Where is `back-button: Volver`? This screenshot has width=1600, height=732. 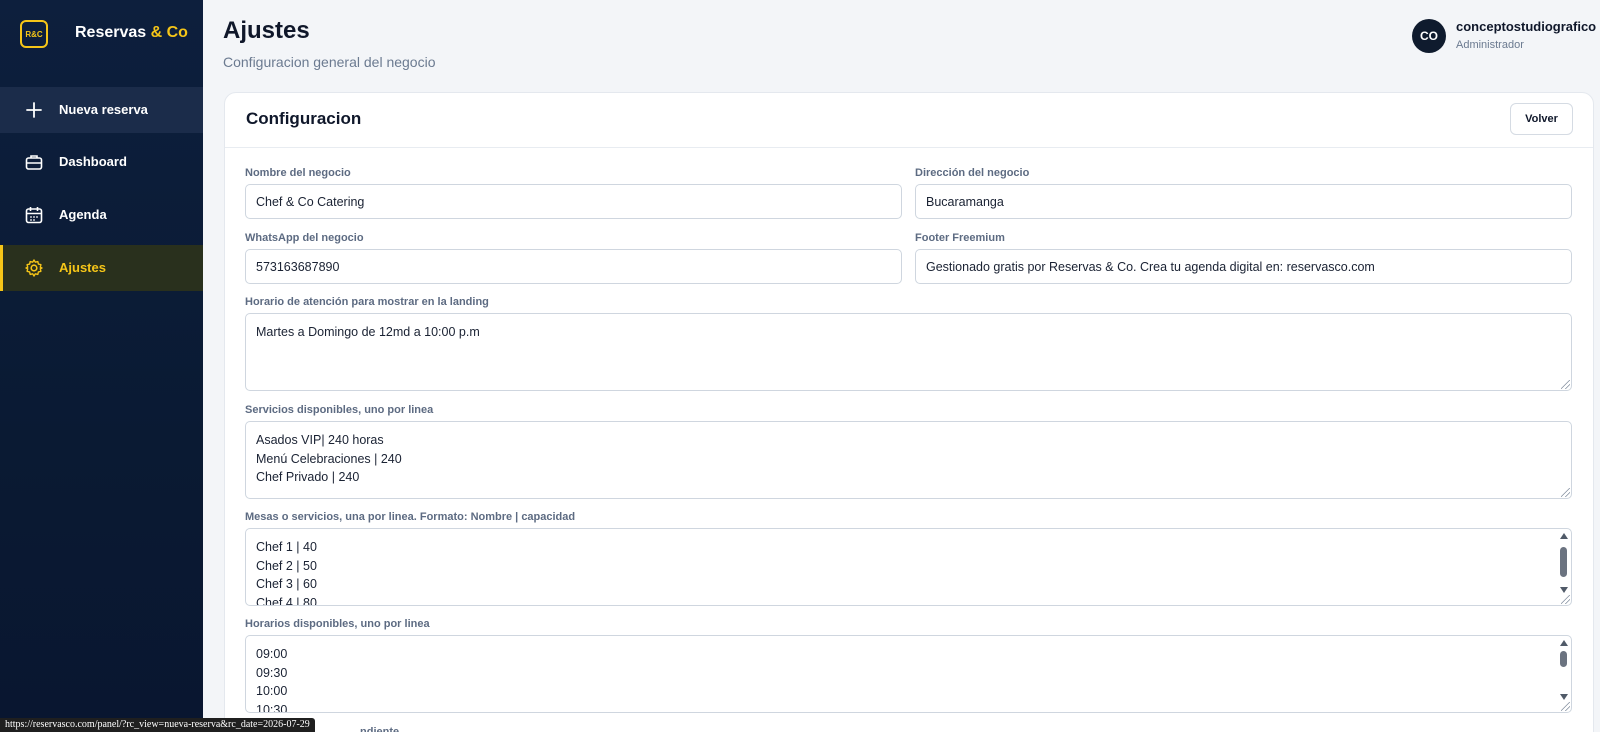
back-button: Volver is located at coordinates (1541, 119).